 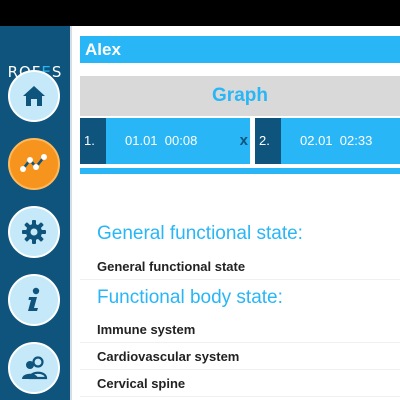 I want to click on users-icon, so click(x=35, y=368).